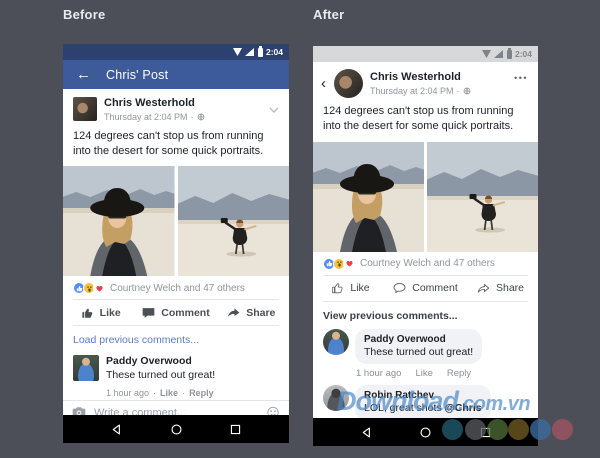 Image resolution: width=600 pixels, height=458 pixels. I want to click on comment-meta: 1 hour ago Like Reply, so click(447, 373).